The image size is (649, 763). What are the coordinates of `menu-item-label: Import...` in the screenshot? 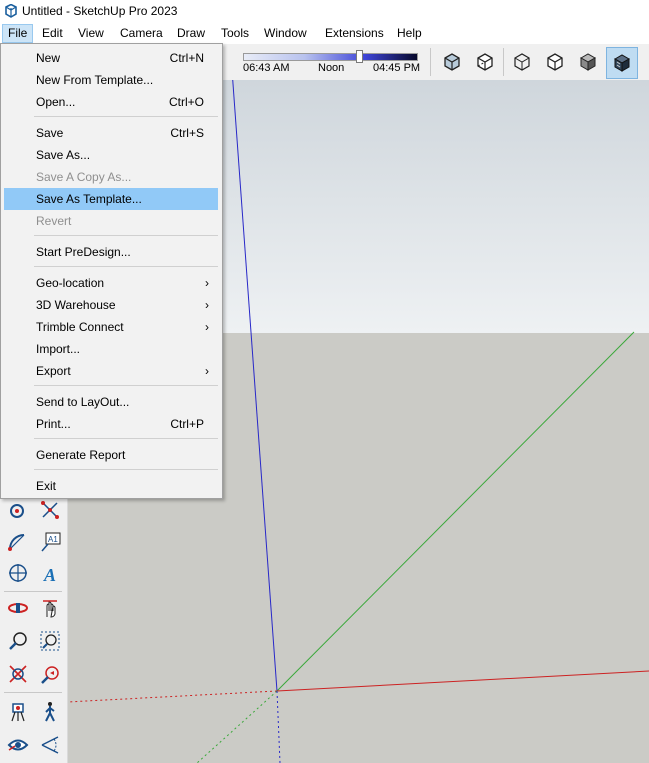 It's located at (58, 349).